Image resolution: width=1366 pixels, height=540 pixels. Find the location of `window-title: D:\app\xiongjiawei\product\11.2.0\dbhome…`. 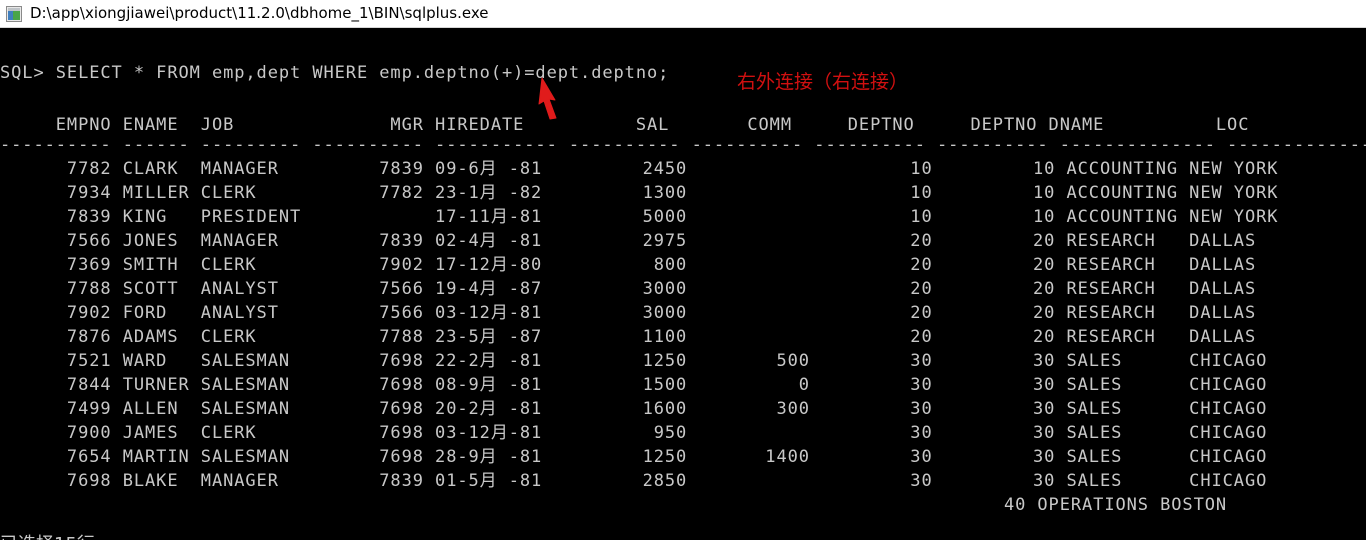

window-title: D:\app\xiongjiawei\product\11.2.0\dbhome… is located at coordinates (259, 13).